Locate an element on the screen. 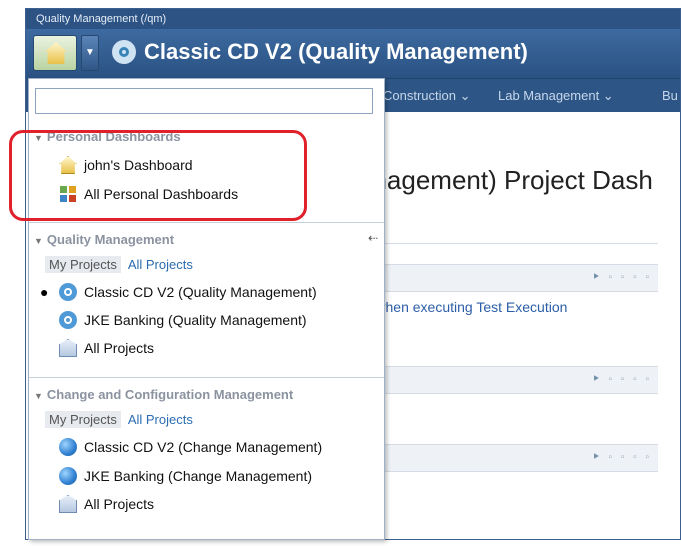  ccm-tabs: My Projects All Projects is located at coordinates (119, 419).